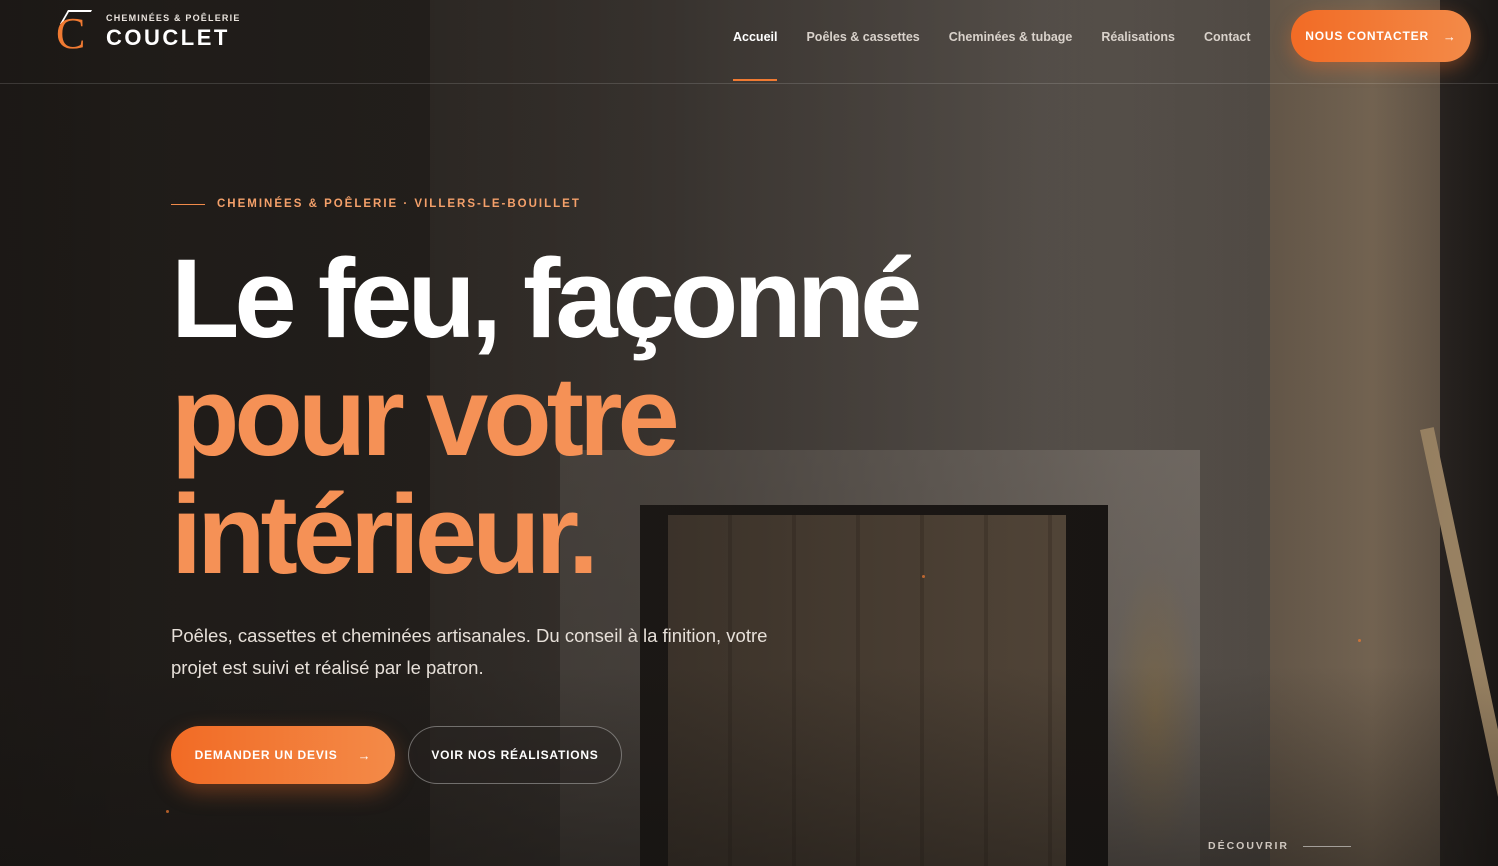  I want to click on brand-name: COUCLET, so click(168, 37).